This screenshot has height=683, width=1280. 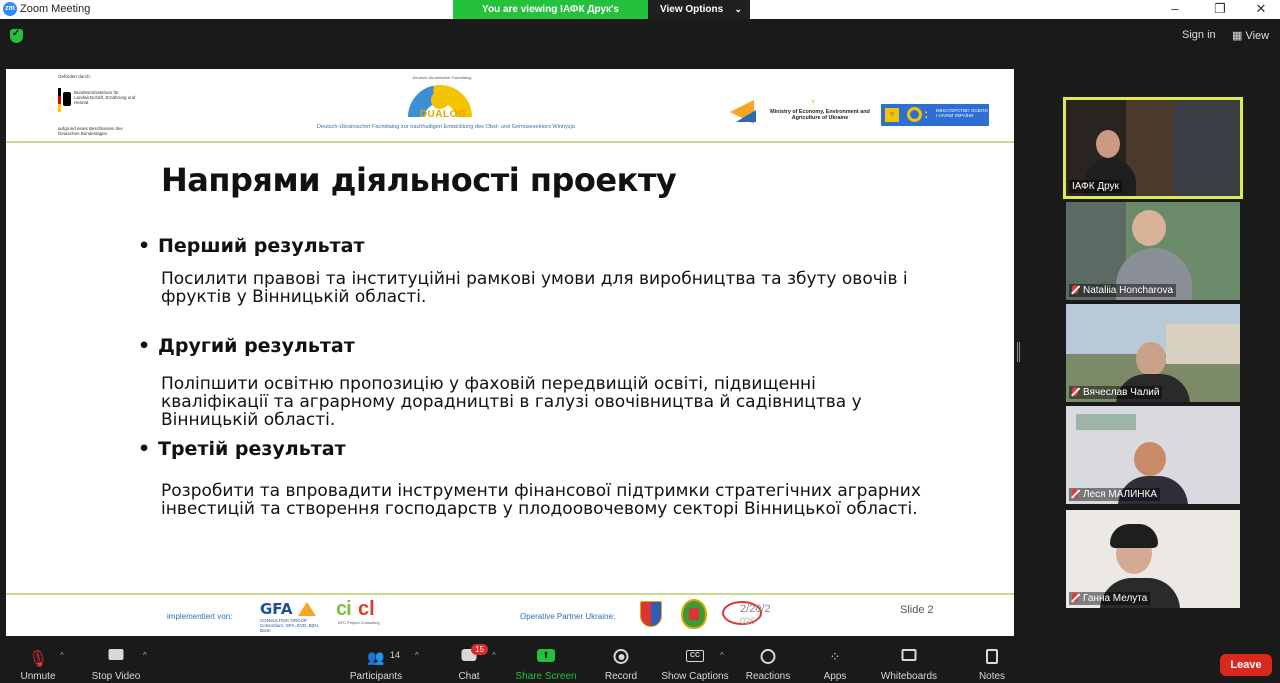 What do you see at coordinates (1153, 148) in the screenshot?
I see `participant-tile-active: ІАФК Друк` at bounding box center [1153, 148].